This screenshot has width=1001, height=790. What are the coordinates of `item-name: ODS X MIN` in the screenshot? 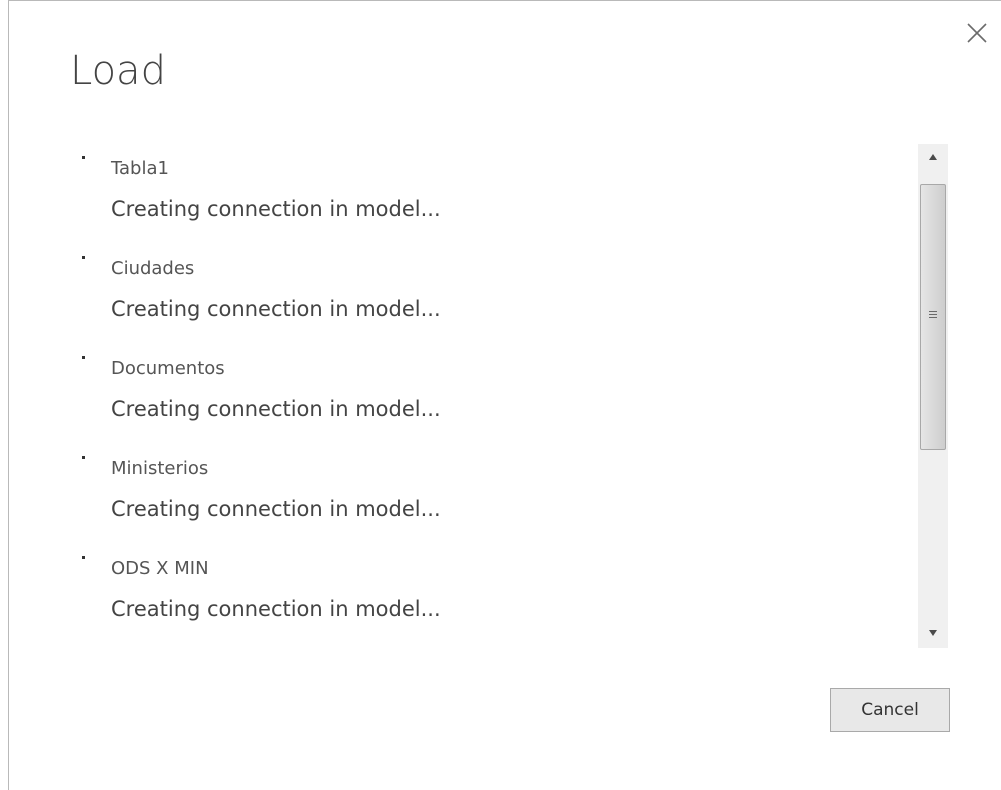 It's located at (160, 568).